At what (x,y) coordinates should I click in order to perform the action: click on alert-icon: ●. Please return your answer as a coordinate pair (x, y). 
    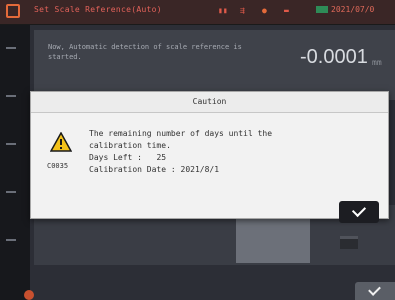
    Looking at the image, I should click on (264, 10).